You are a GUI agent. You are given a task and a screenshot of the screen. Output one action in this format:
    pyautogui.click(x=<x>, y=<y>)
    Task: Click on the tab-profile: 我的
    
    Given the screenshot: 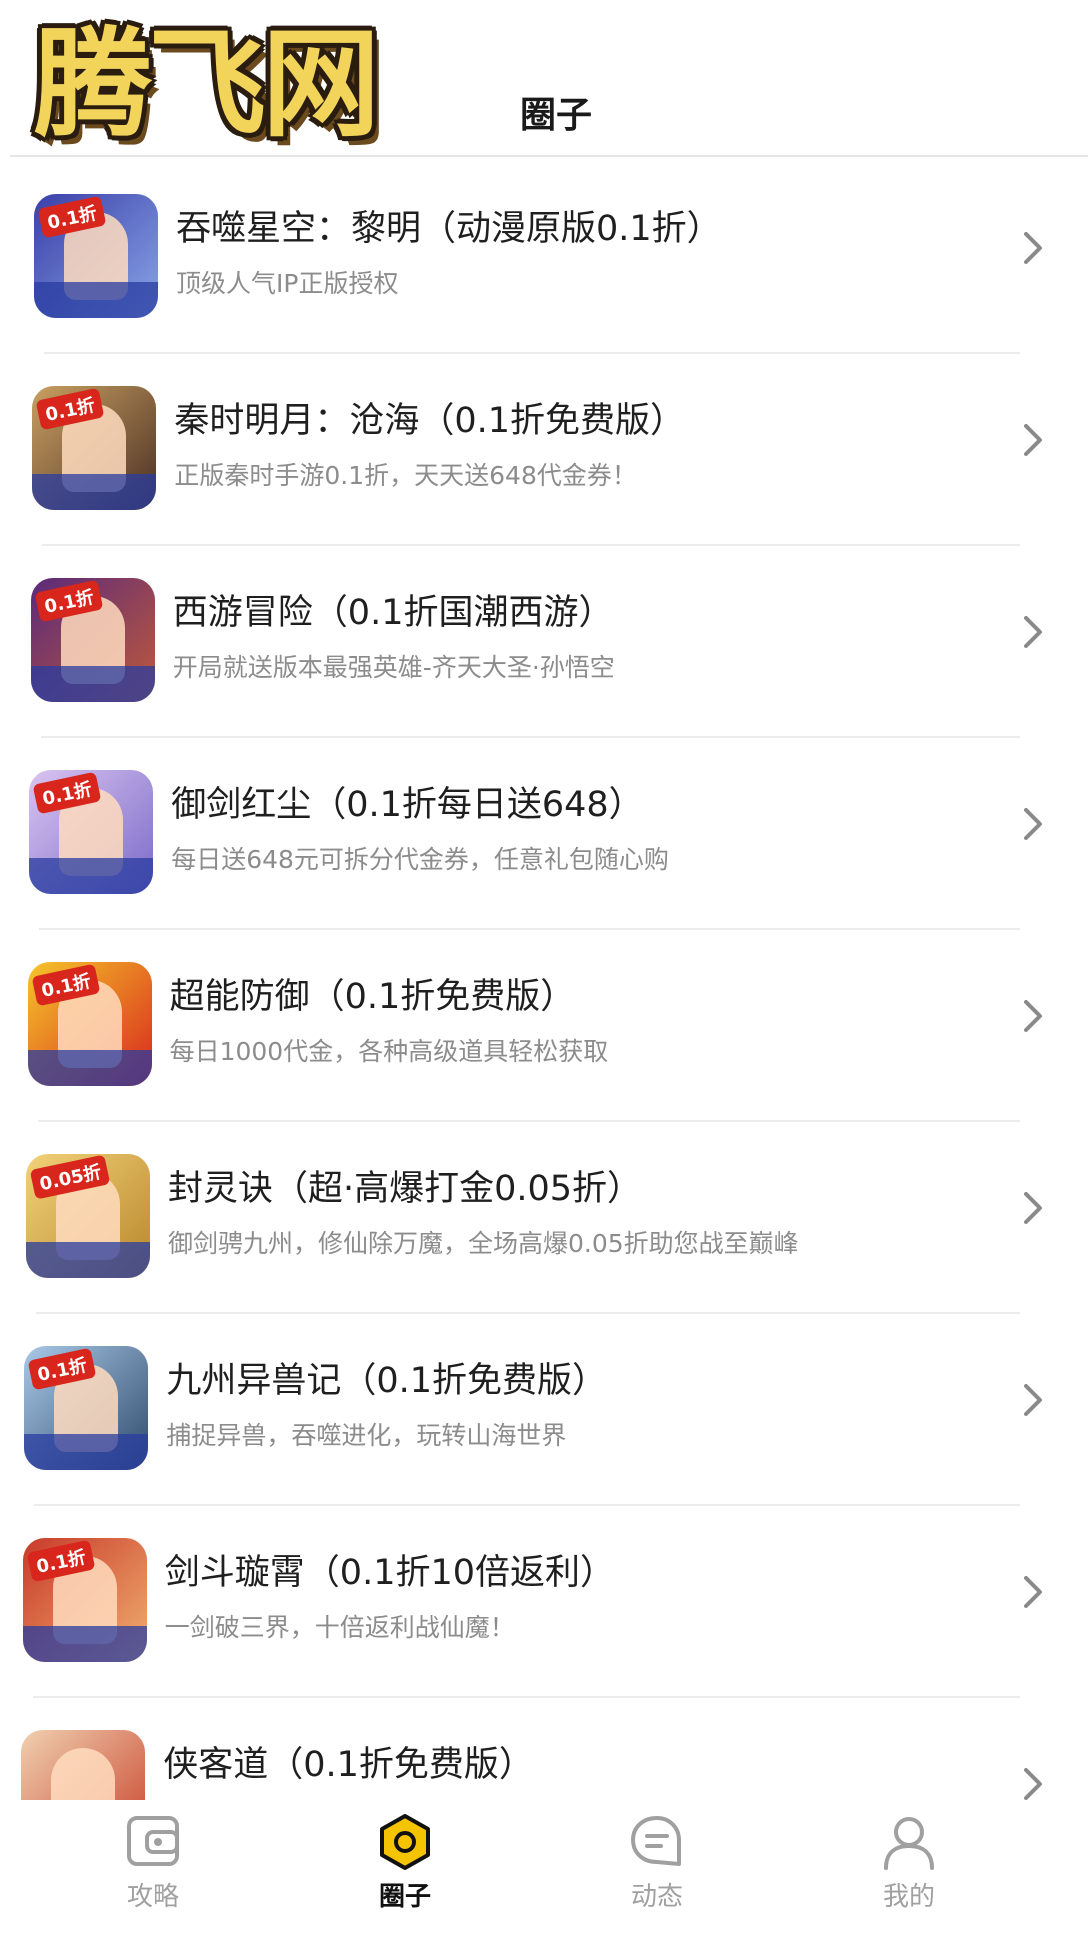 What is the action you would take?
    pyautogui.click(x=909, y=1867)
    